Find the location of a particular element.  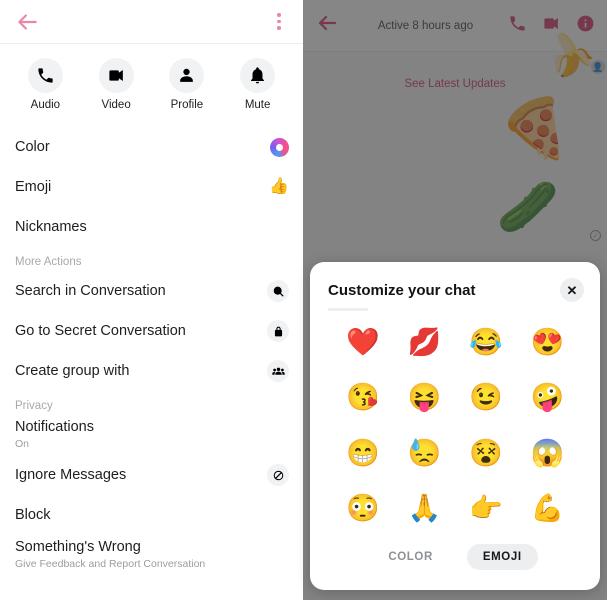

menu-text: Search in Conversation is located at coordinates (140, 291).